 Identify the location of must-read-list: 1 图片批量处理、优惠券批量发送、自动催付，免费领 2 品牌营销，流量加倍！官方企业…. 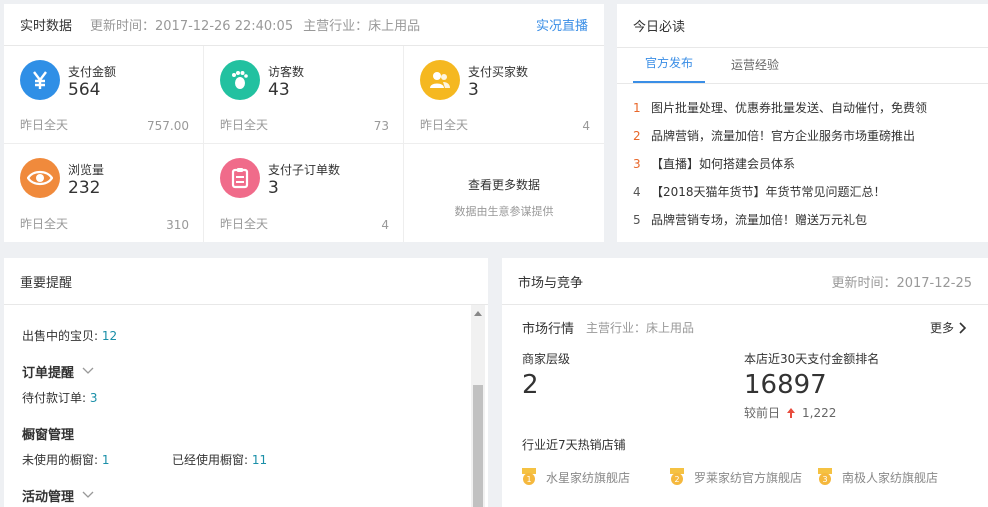
(802, 159).